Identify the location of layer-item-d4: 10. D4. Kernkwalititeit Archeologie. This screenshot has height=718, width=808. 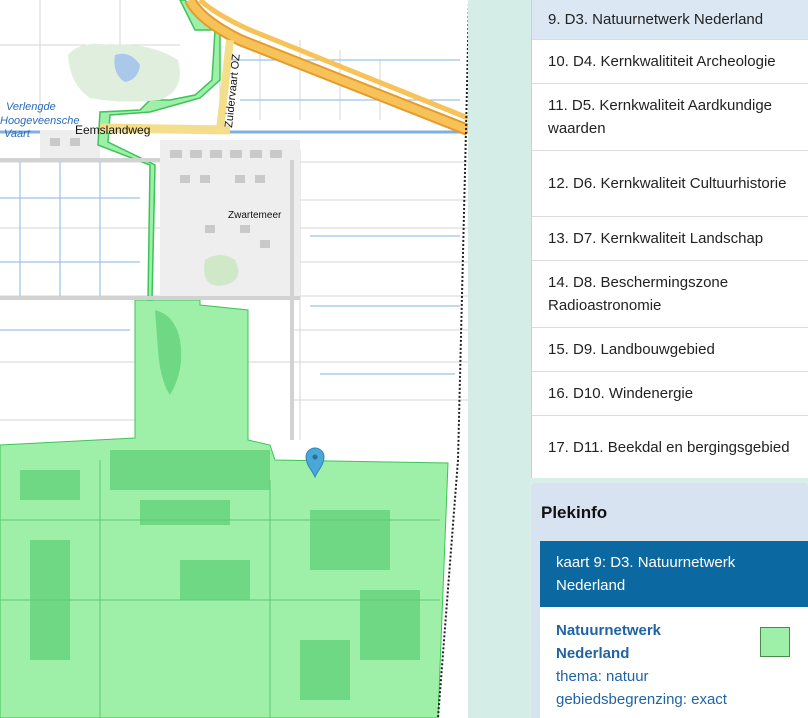
(670, 62).